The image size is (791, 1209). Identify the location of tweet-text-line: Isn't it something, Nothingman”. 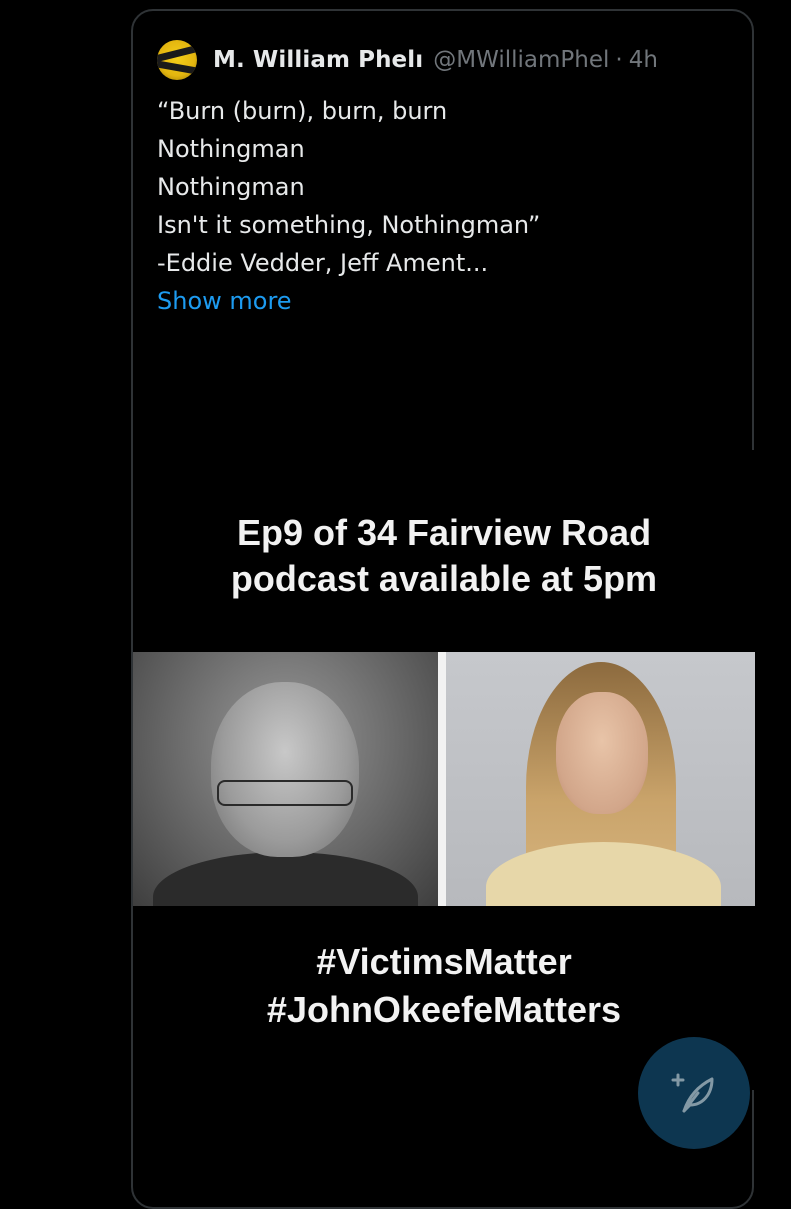
(349, 225).